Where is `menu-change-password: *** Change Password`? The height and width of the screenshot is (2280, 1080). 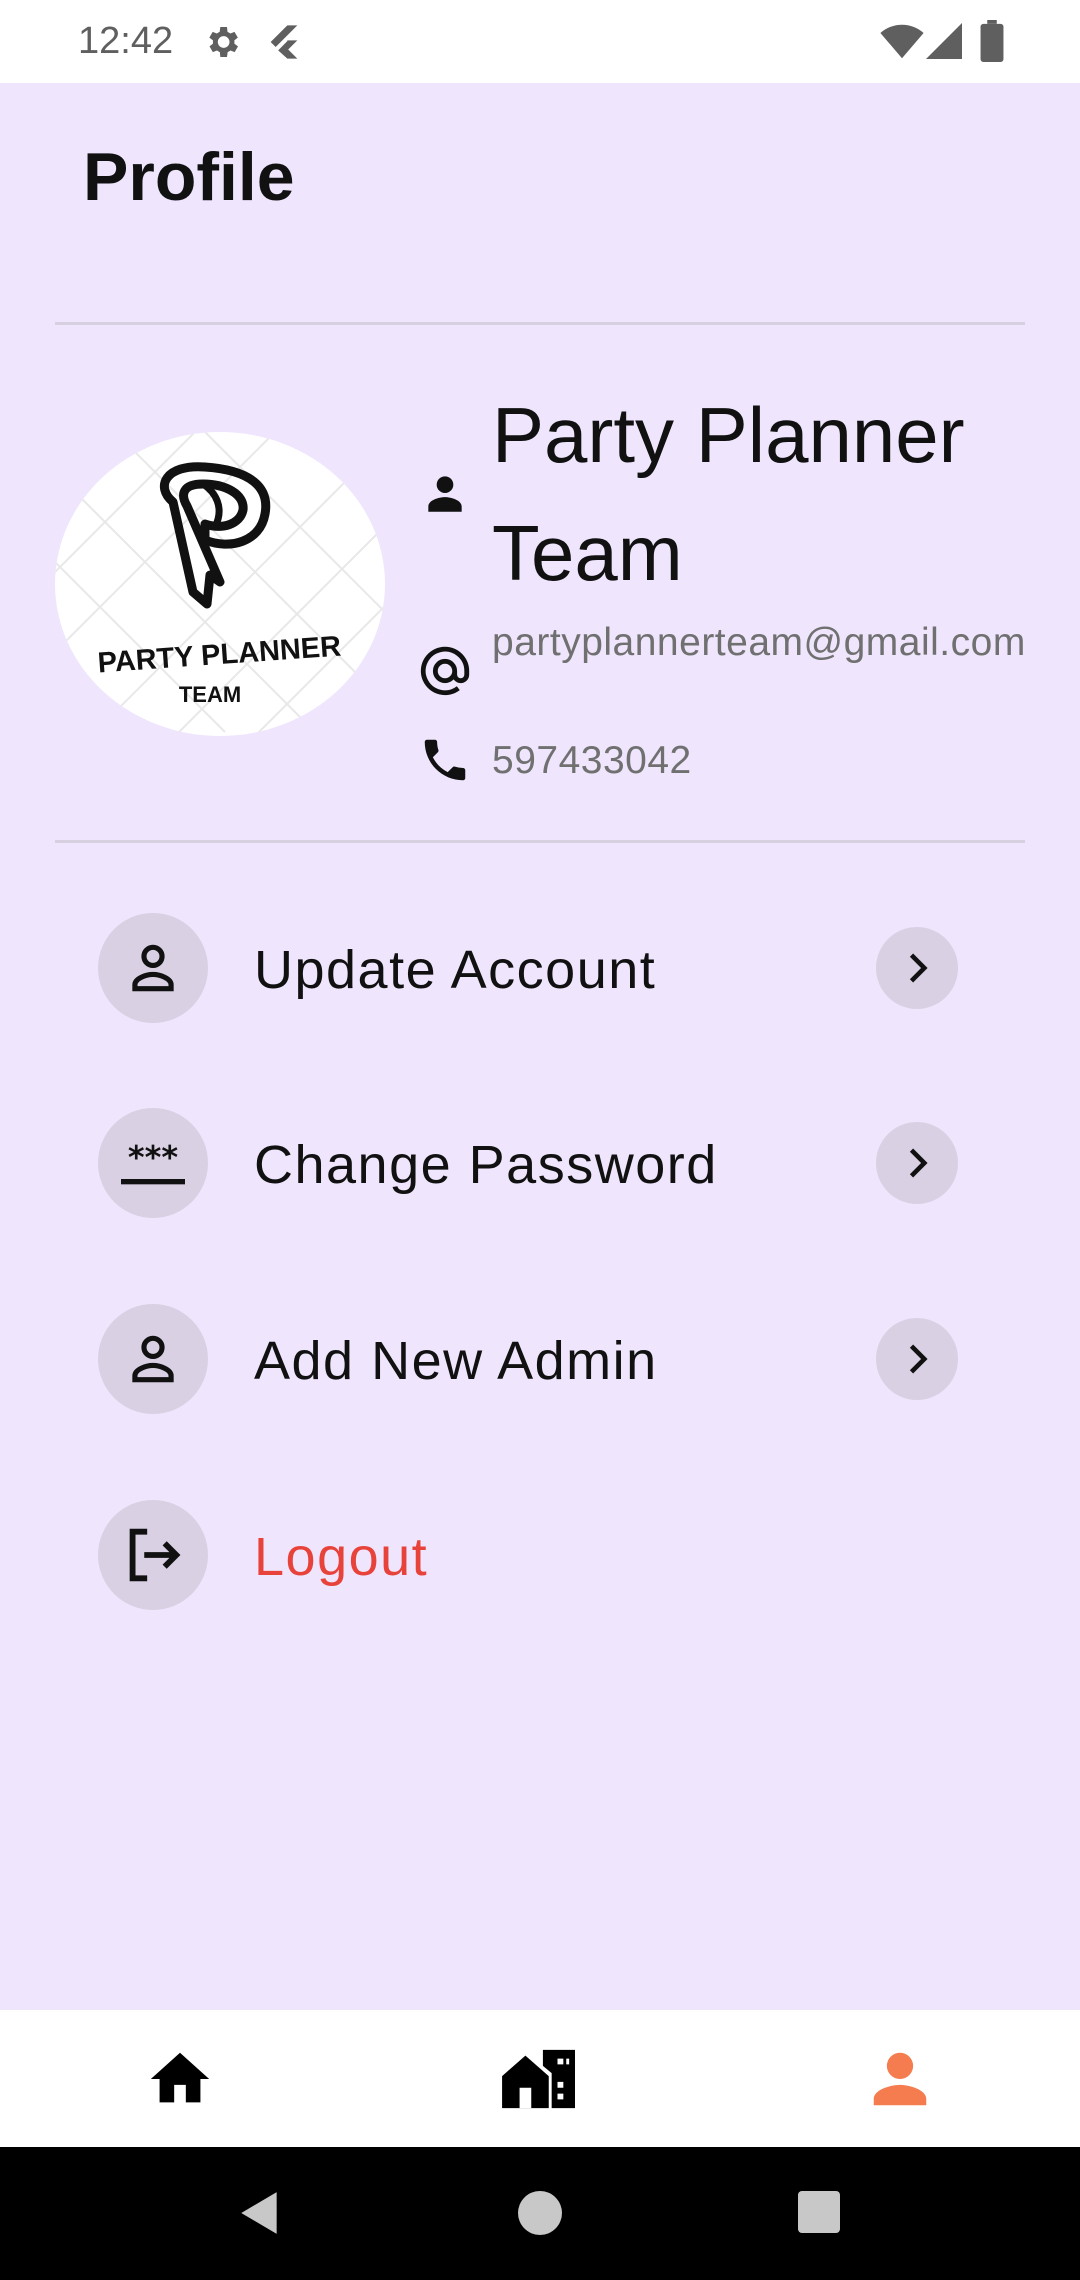
menu-change-password: *** Change Password is located at coordinates (528, 1163).